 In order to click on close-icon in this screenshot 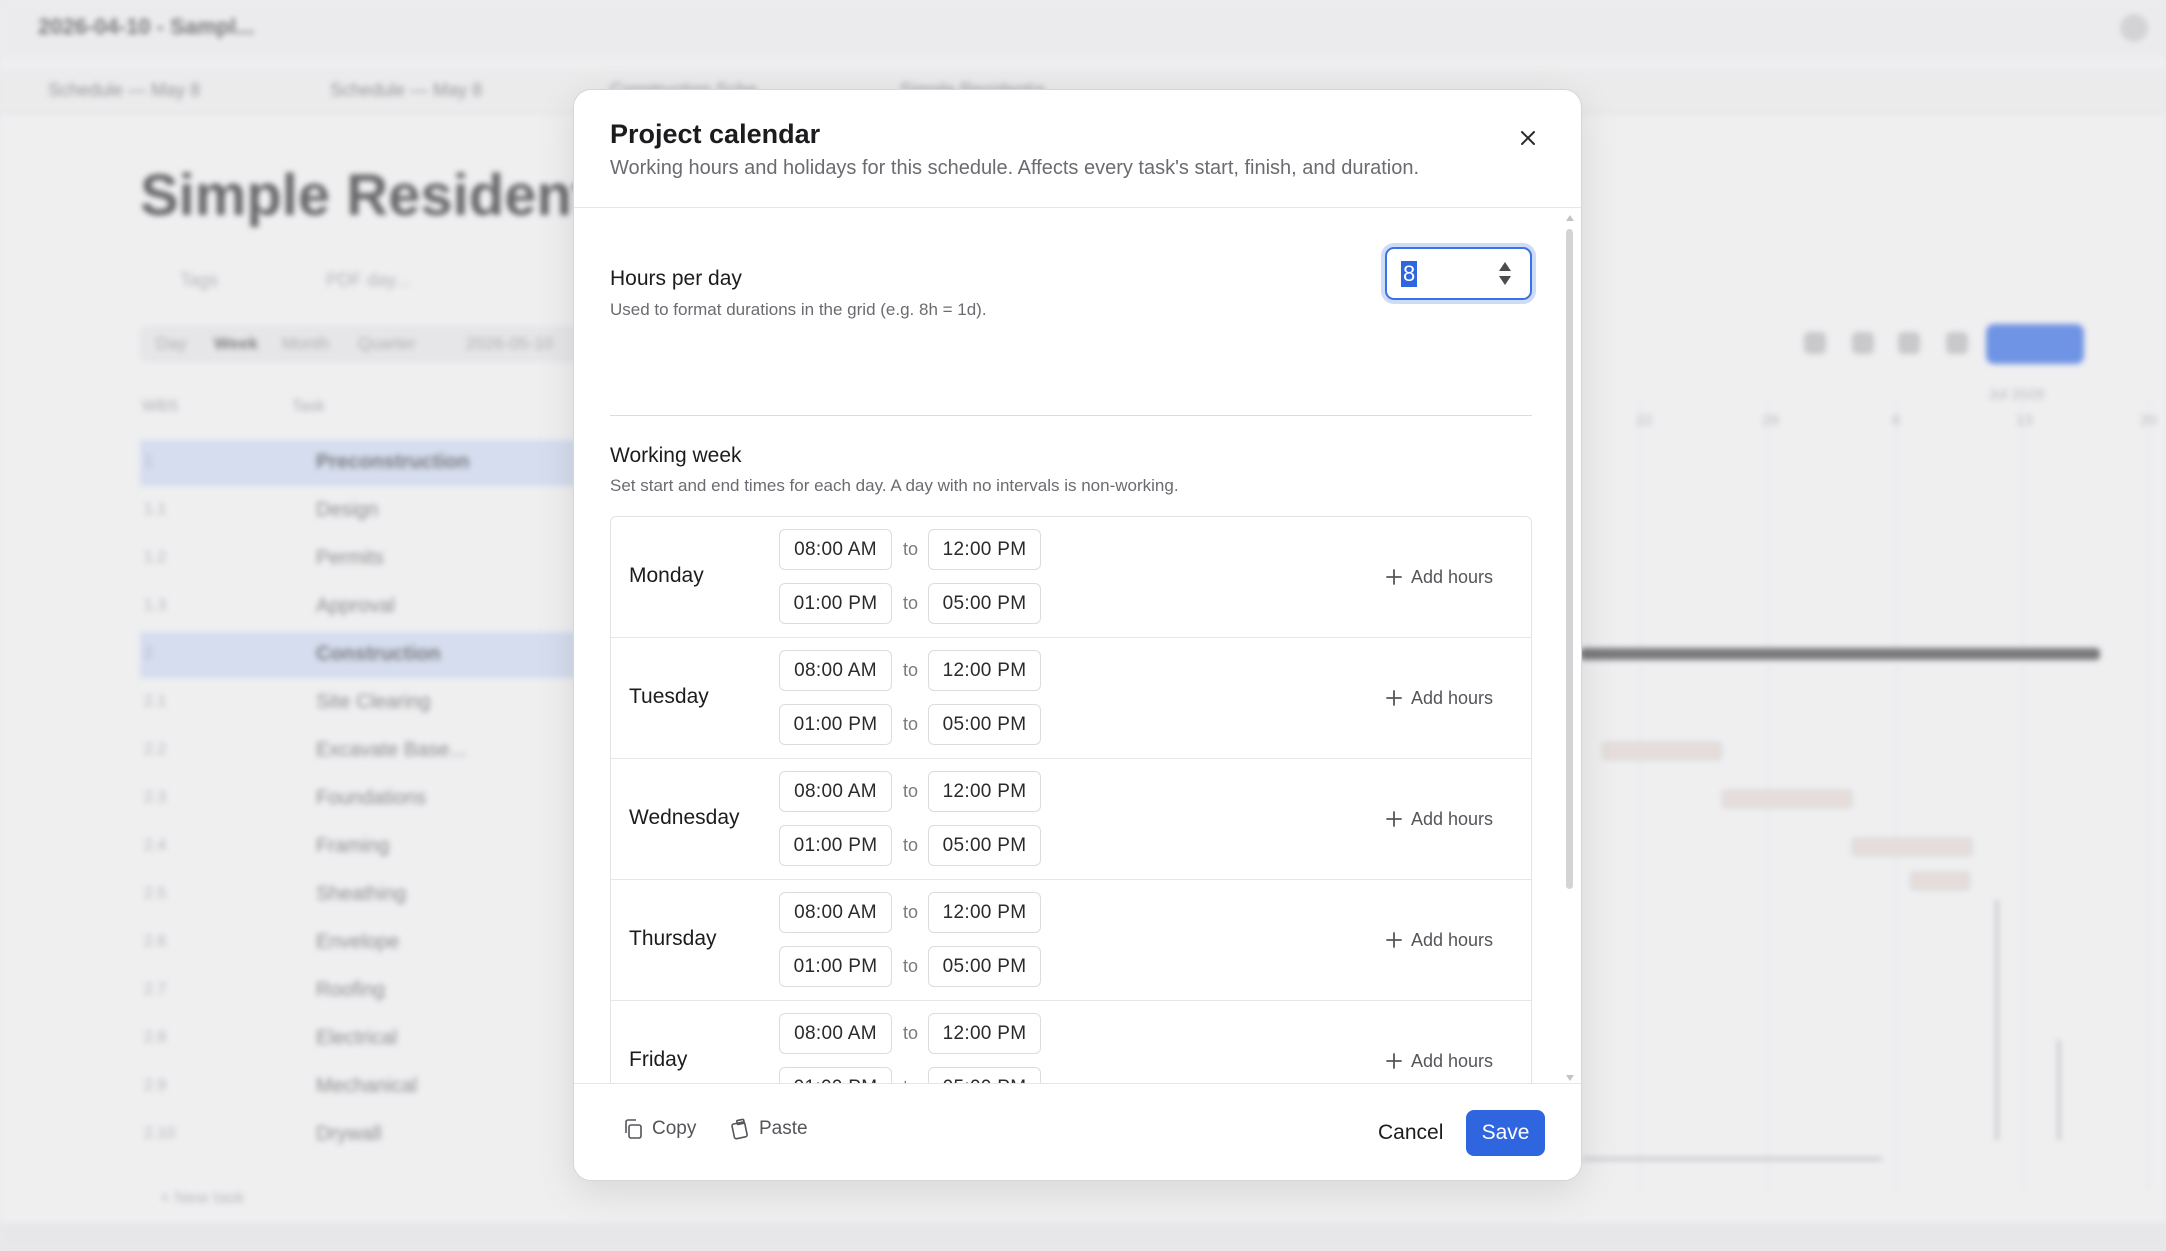, I will do `click(1528, 138)`.